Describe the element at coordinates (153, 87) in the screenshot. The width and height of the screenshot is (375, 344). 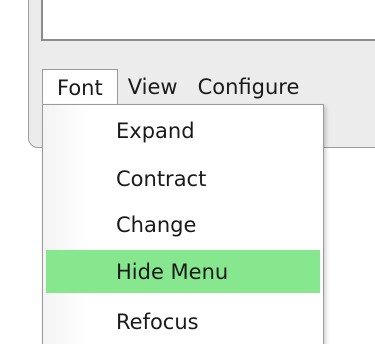
I see `menu-view: View` at that location.